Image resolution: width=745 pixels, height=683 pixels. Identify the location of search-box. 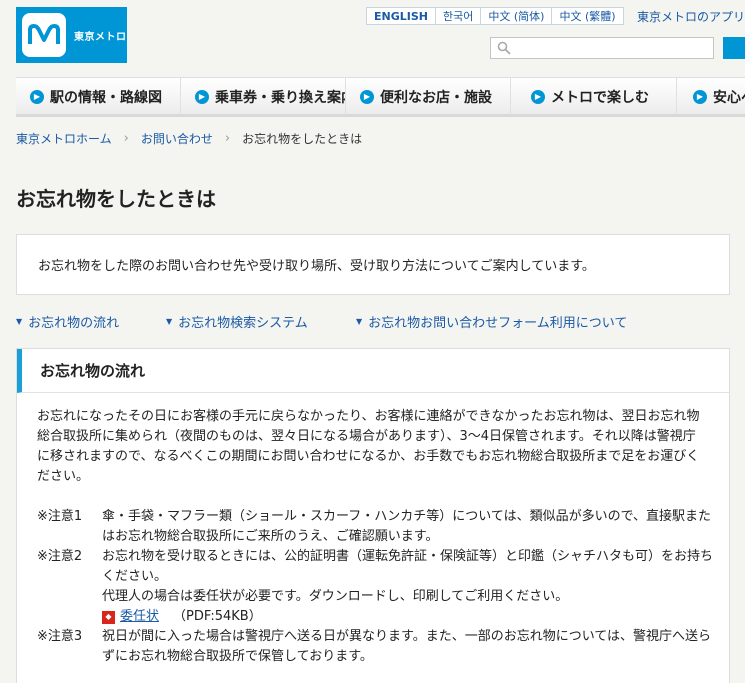
(602, 48).